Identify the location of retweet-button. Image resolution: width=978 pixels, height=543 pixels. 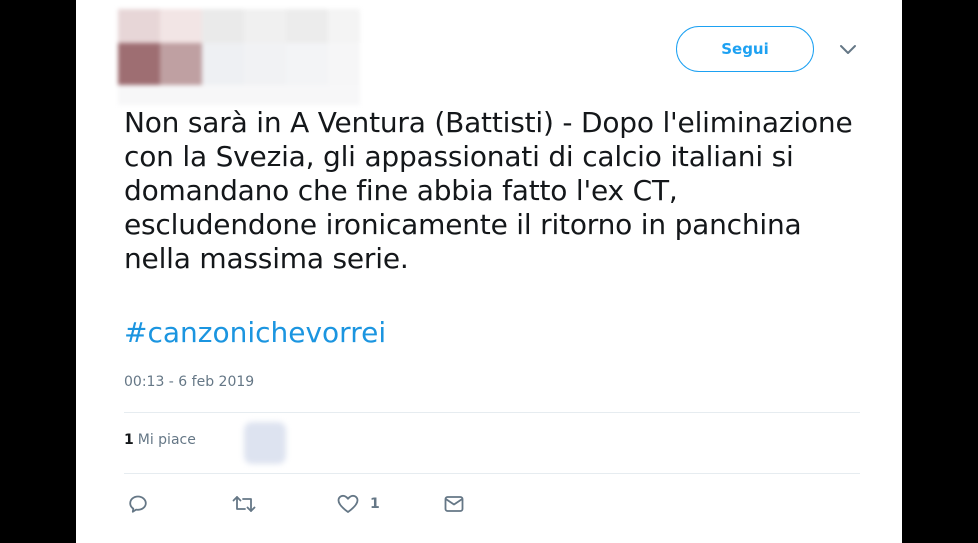
(244, 504).